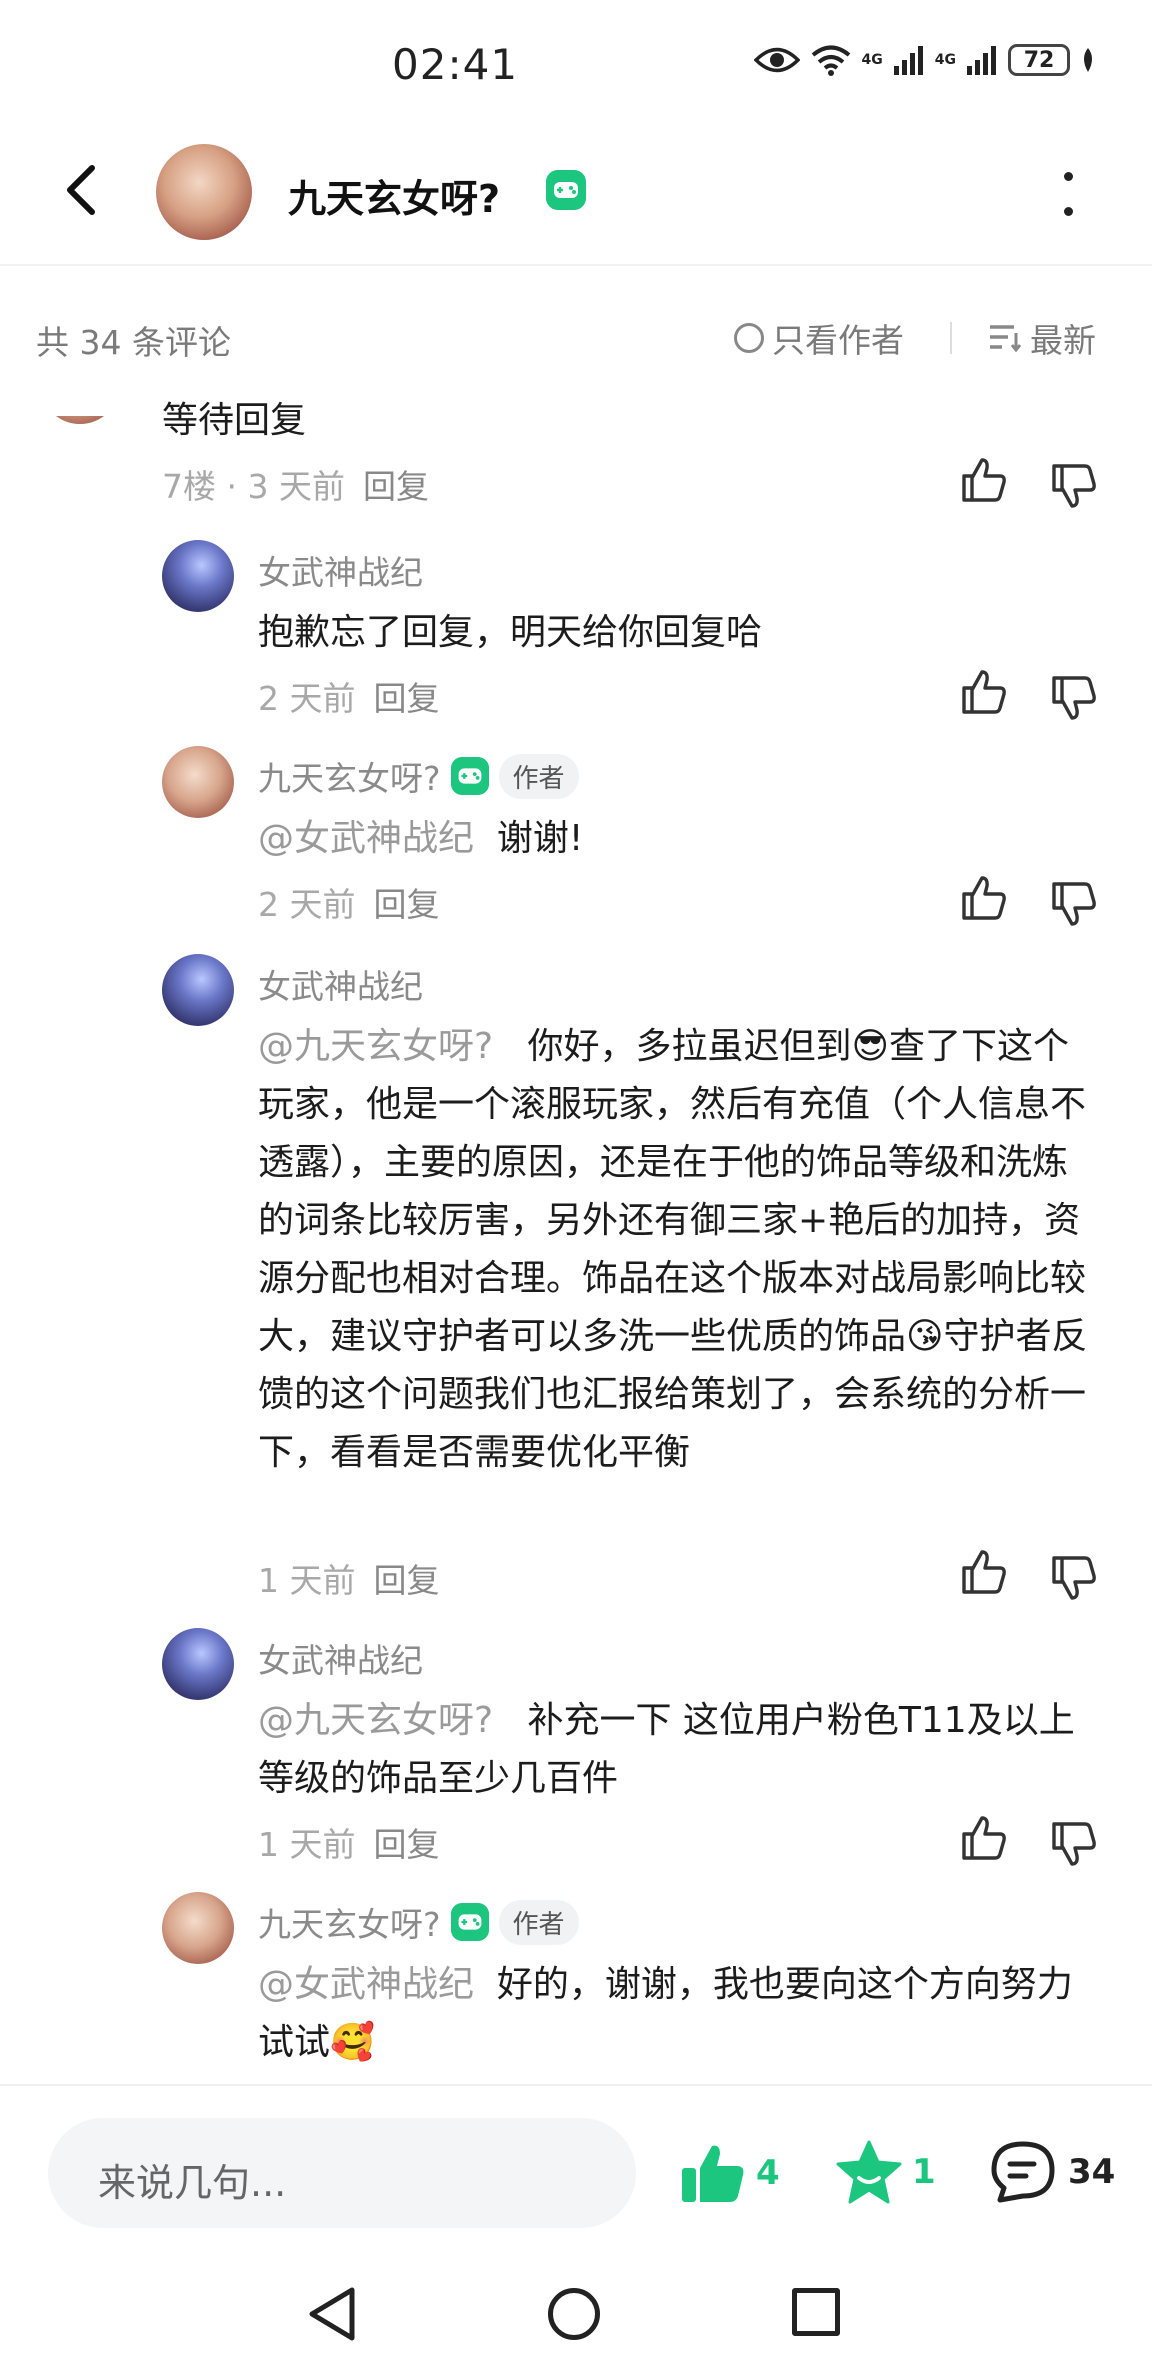  What do you see at coordinates (816, 2312) in the screenshot?
I see `nav-recents-icon` at bounding box center [816, 2312].